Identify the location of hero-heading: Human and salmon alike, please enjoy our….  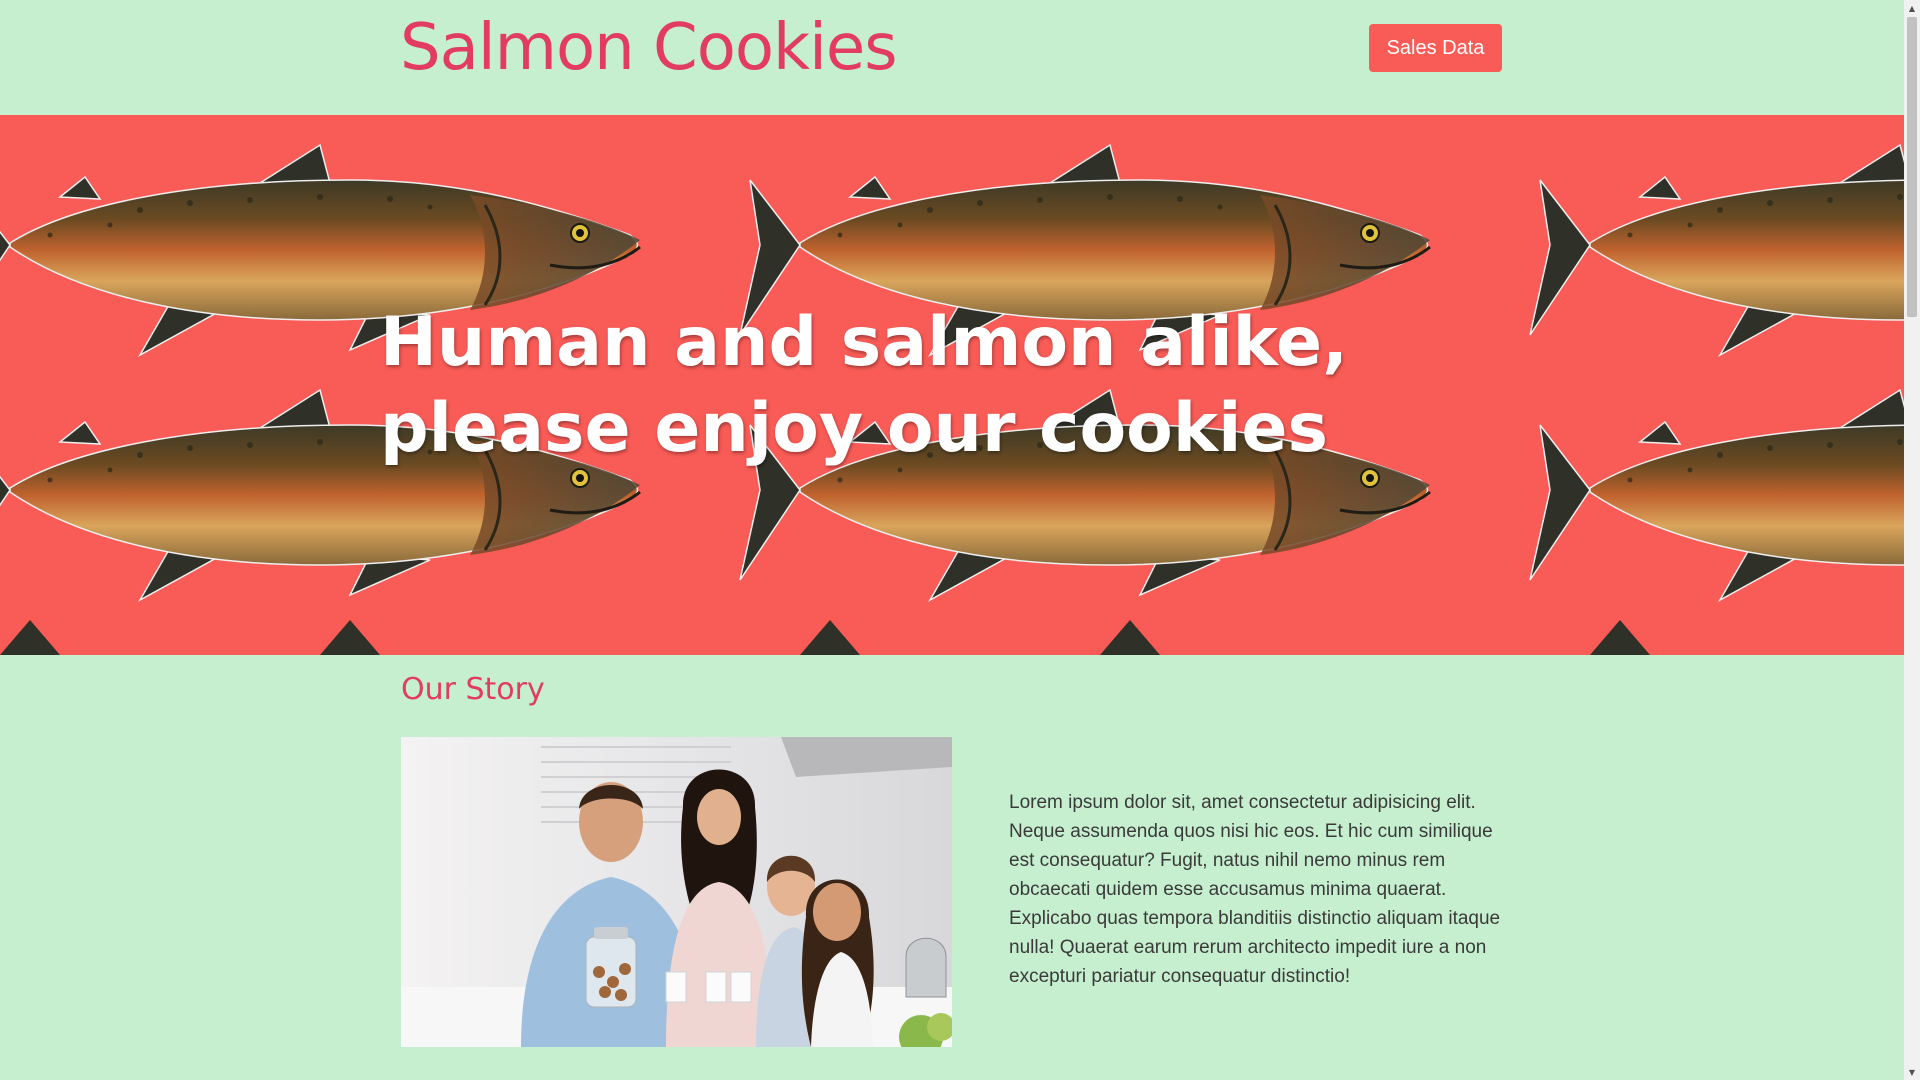
(880, 386).